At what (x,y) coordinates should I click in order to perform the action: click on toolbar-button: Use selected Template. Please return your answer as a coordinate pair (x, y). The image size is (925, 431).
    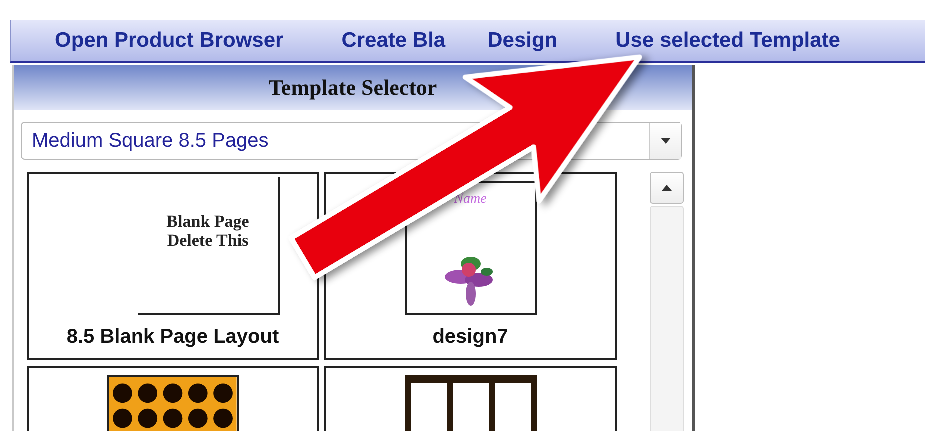
    Looking at the image, I should click on (728, 40).